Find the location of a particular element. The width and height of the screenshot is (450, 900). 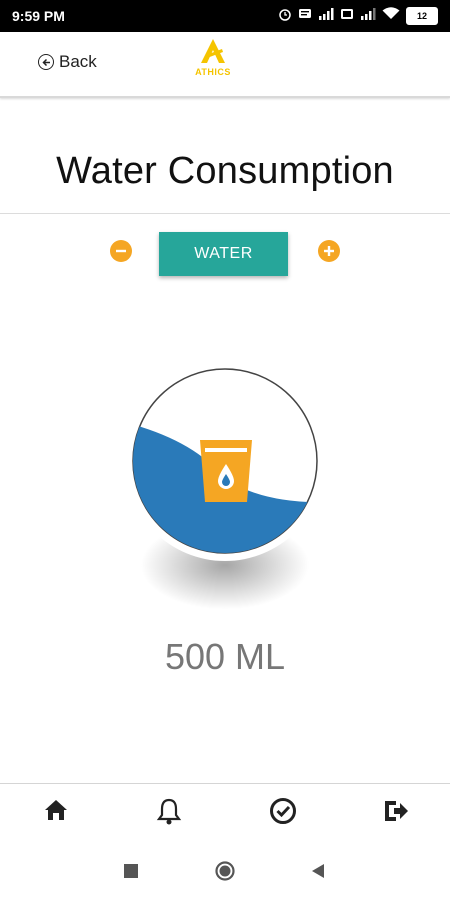

consumption-amount: 500 ML is located at coordinates (225, 656).